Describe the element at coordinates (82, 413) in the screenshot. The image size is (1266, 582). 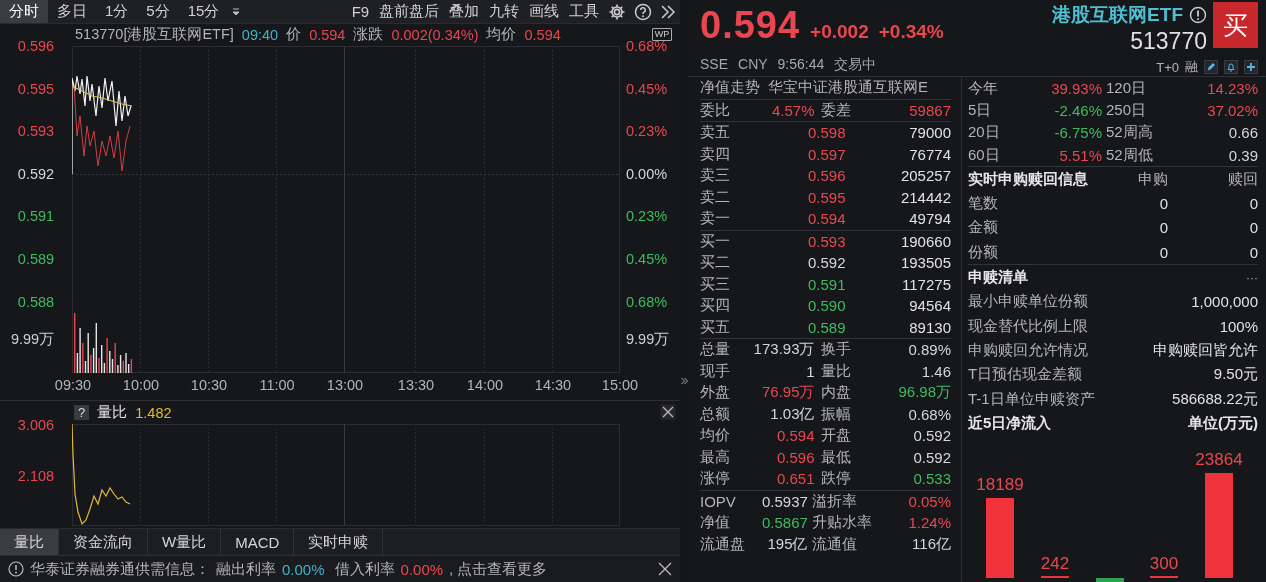
I see `help-button: ?` at that location.